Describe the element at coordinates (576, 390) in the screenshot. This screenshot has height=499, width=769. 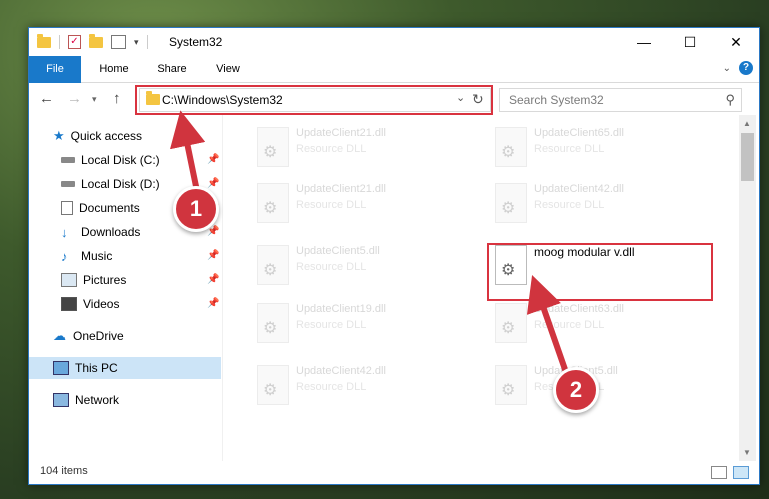
I see `callout-badge-2: 2` at that location.